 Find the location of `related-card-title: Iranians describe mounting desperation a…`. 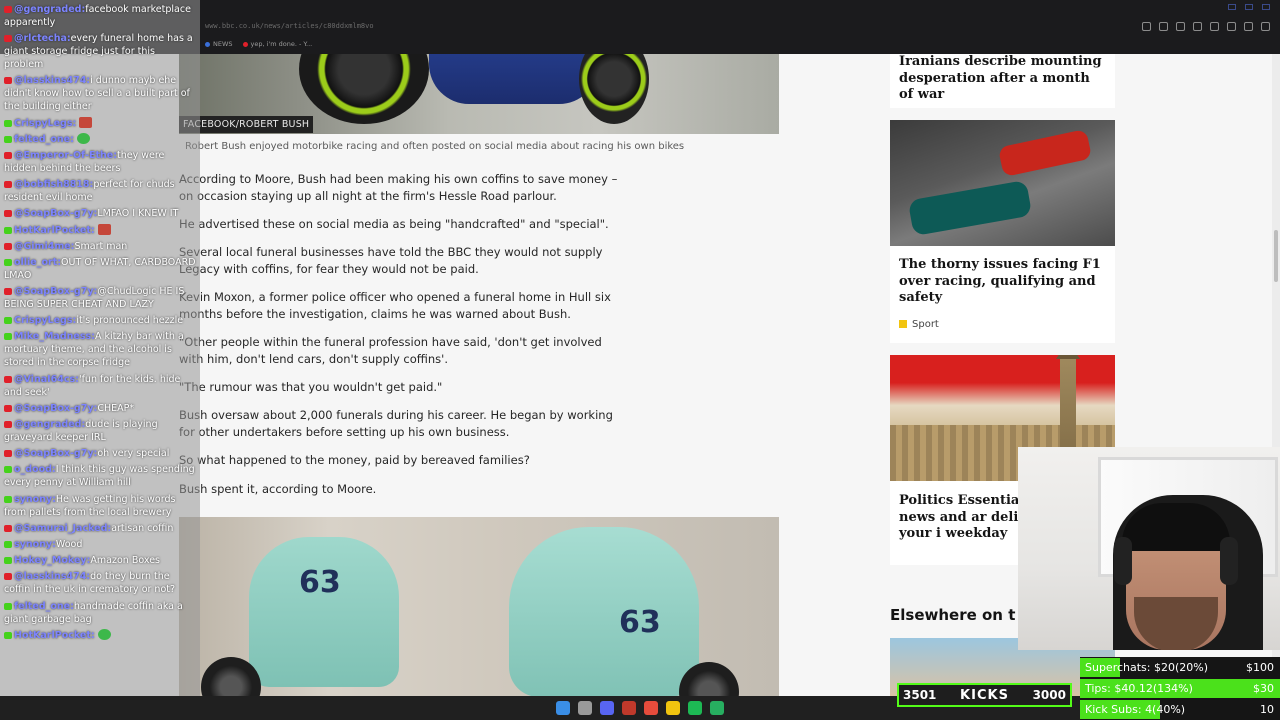

related-card-title: Iranians describe mounting desperation a… is located at coordinates (1002, 79).